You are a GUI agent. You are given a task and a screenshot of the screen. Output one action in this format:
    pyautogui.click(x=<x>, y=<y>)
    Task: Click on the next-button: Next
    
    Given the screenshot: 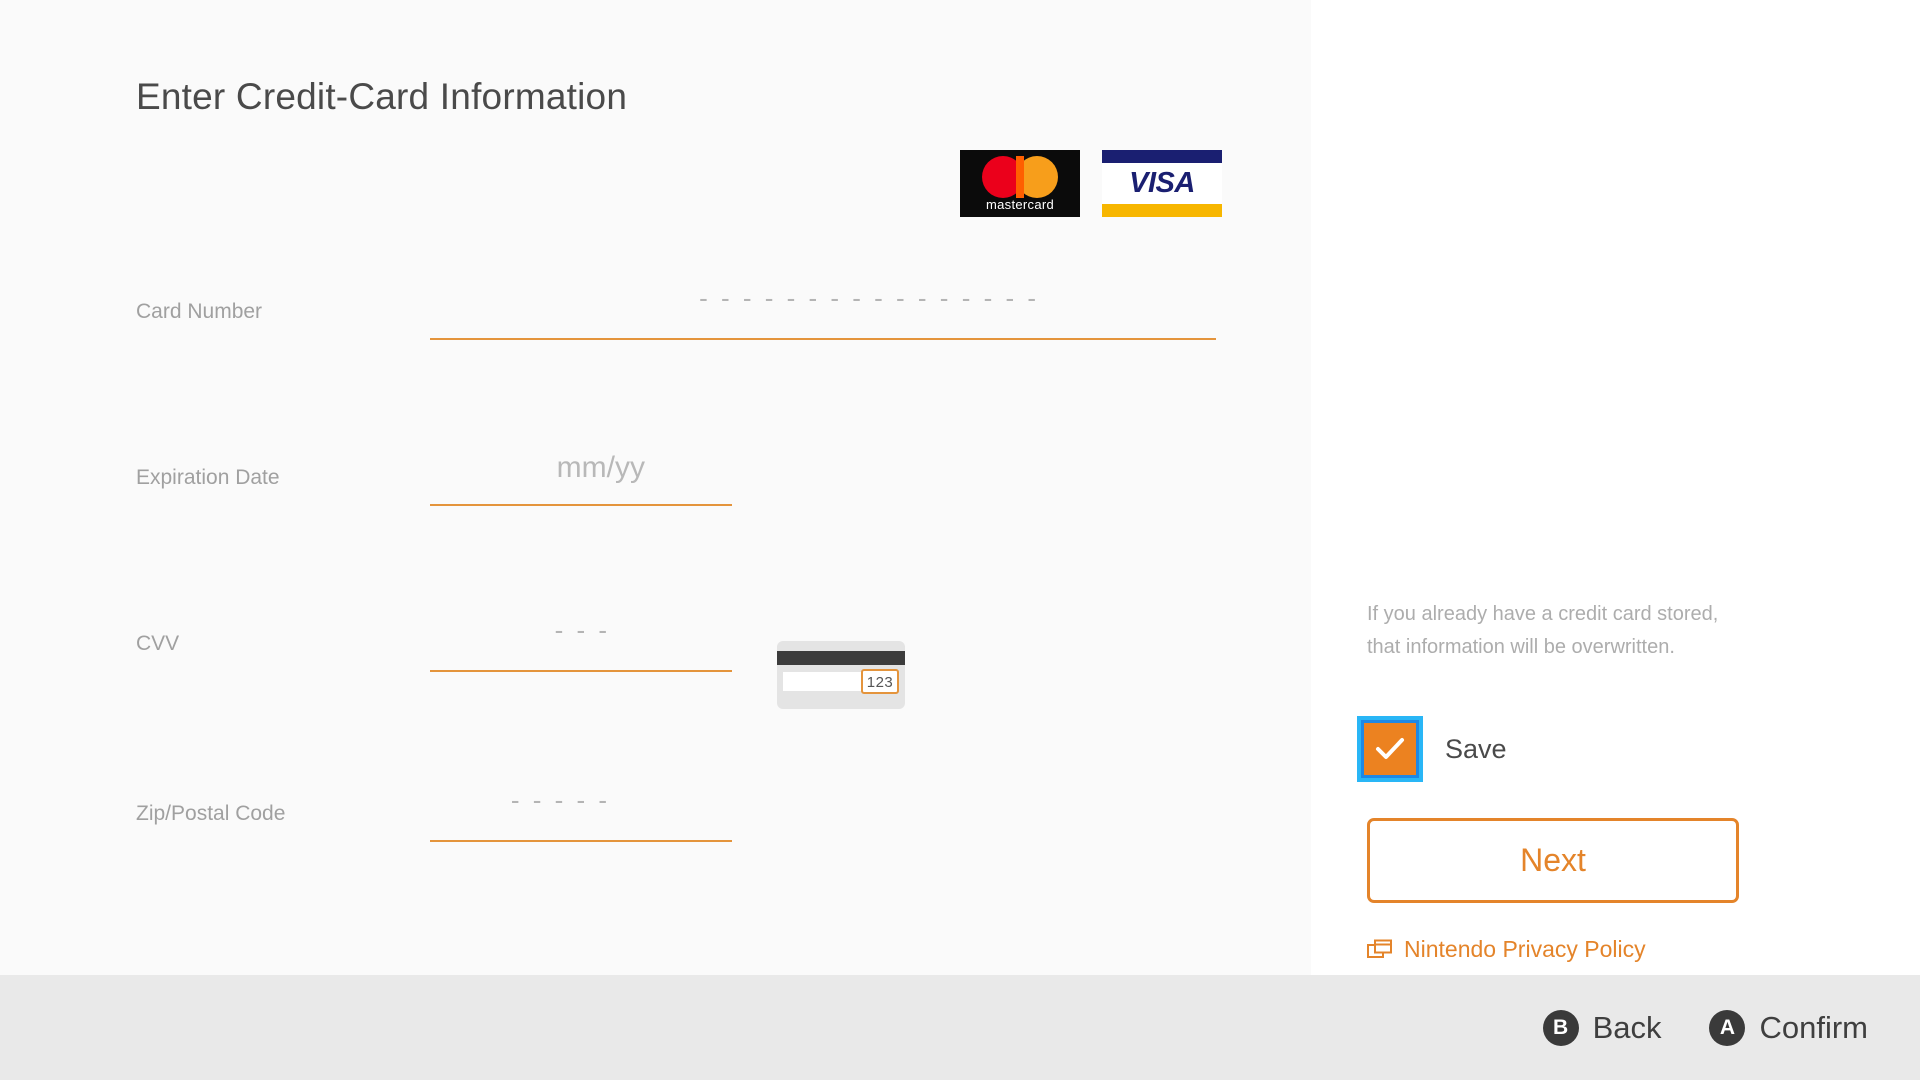 What is the action you would take?
    pyautogui.click(x=1553, y=860)
    